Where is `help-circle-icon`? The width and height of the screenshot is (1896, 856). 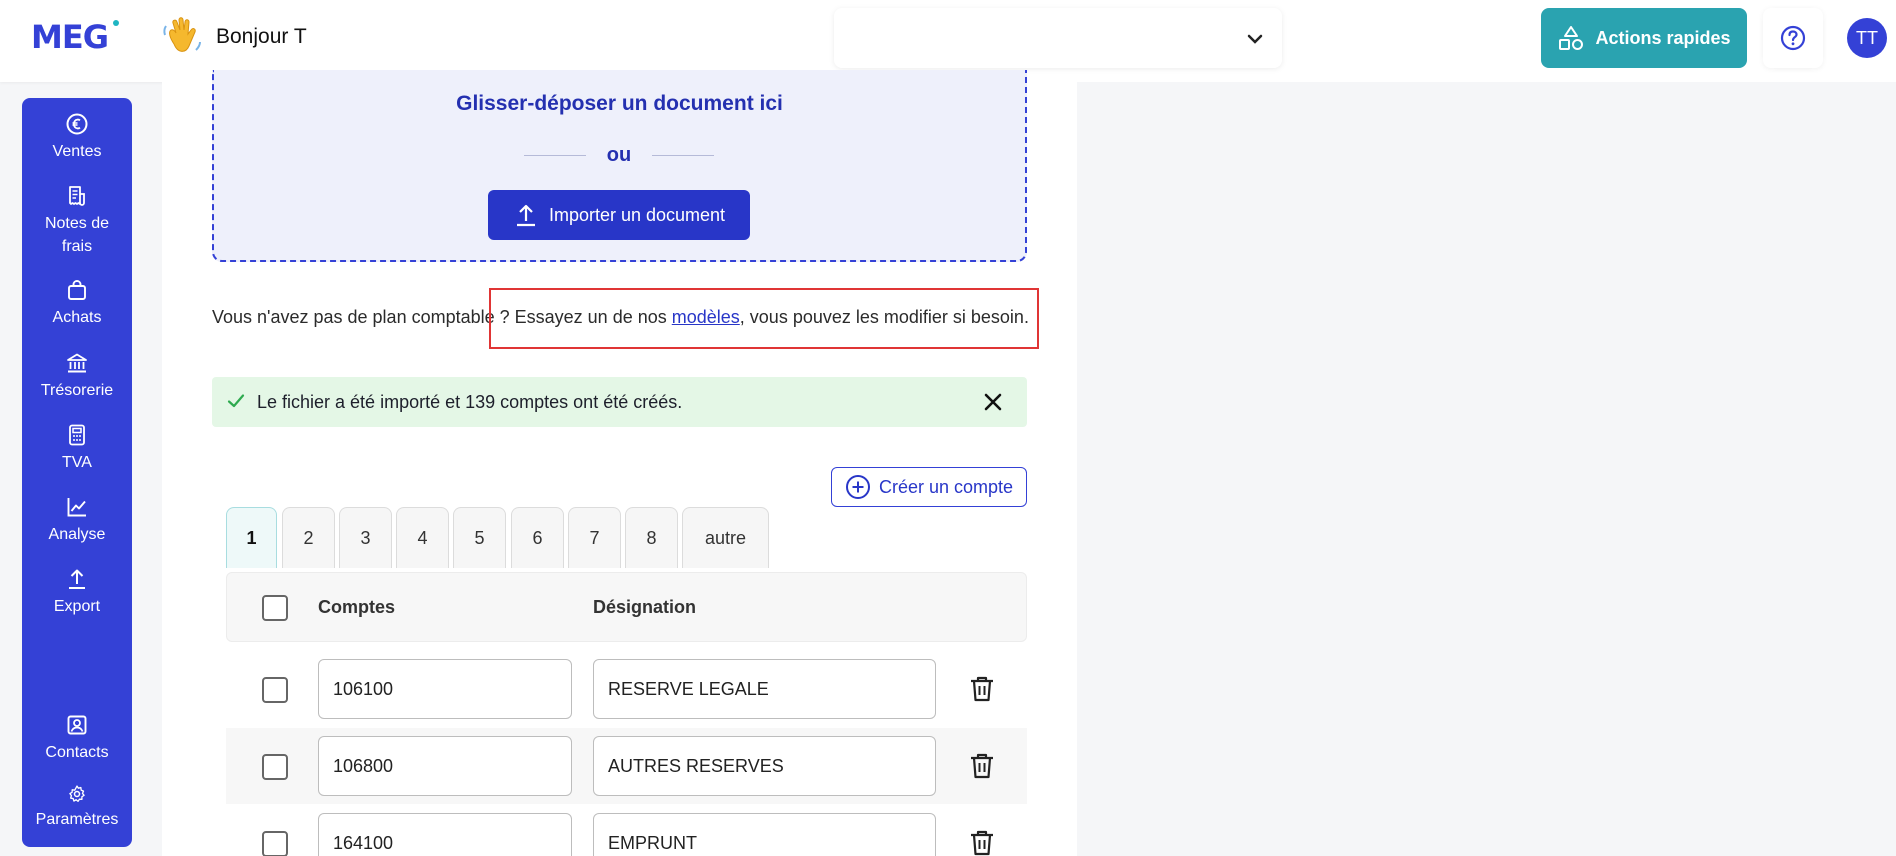
help-circle-icon is located at coordinates (1793, 38).